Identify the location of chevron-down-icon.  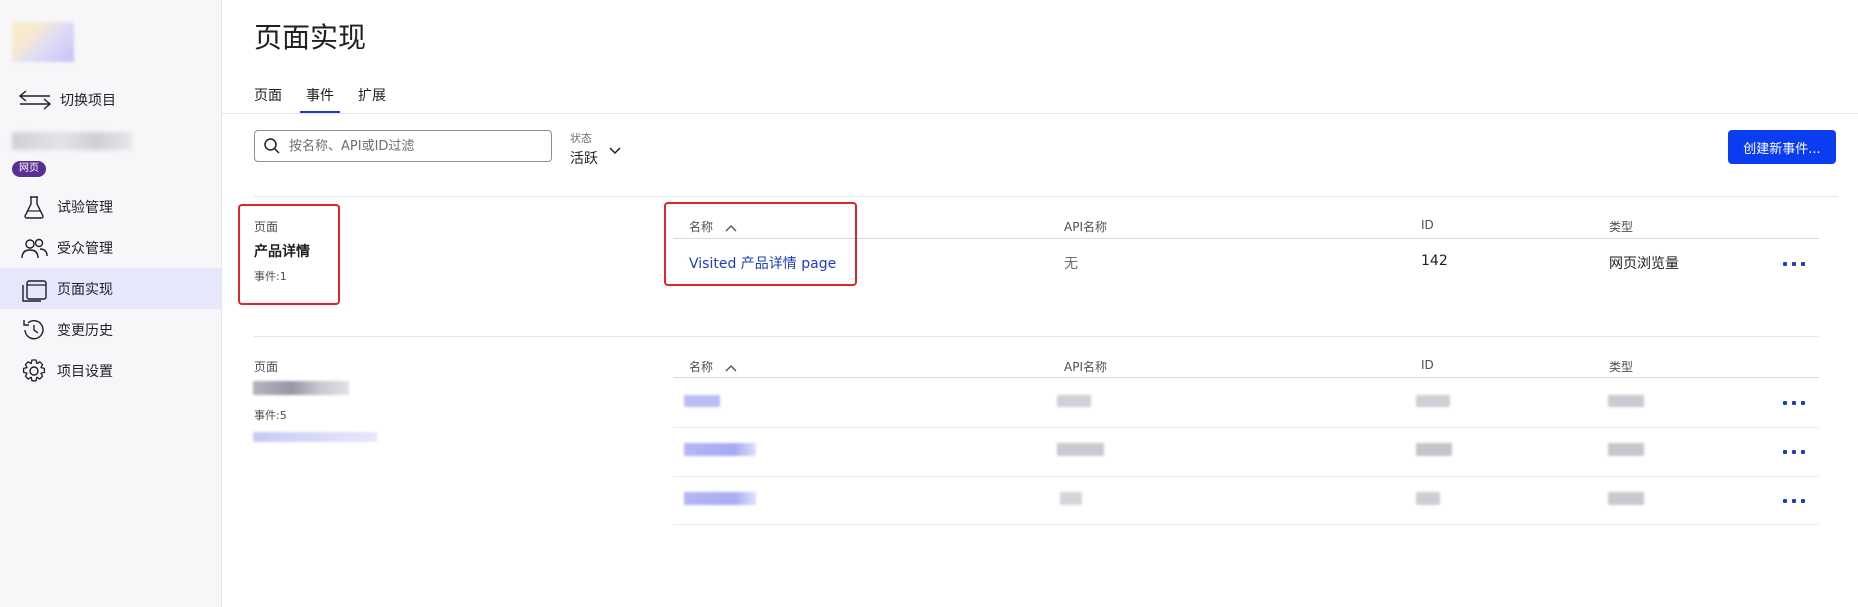
(615, 151).